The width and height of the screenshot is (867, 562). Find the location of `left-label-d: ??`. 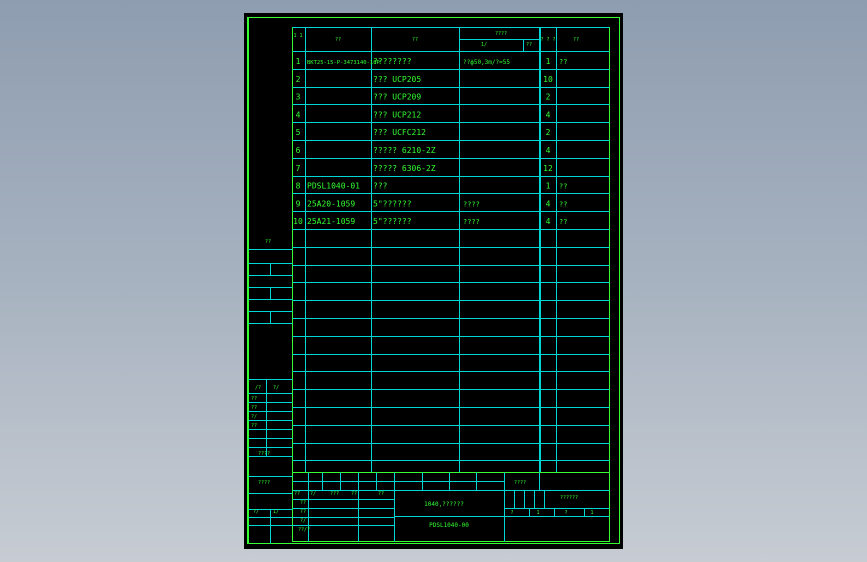

left-label-d: ?? is located at coordinates (254, 408).